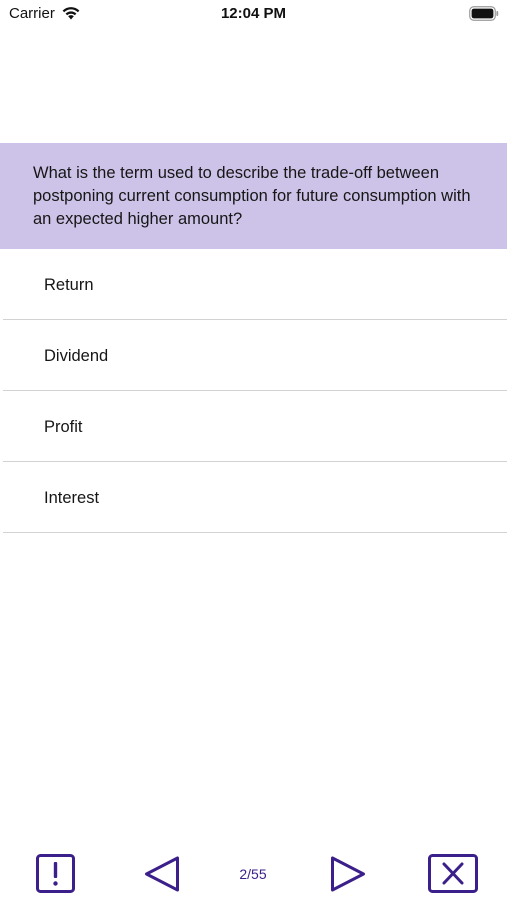 The image size is (507, 900). I want to click on triangle-left-icon, so click(162, 874).